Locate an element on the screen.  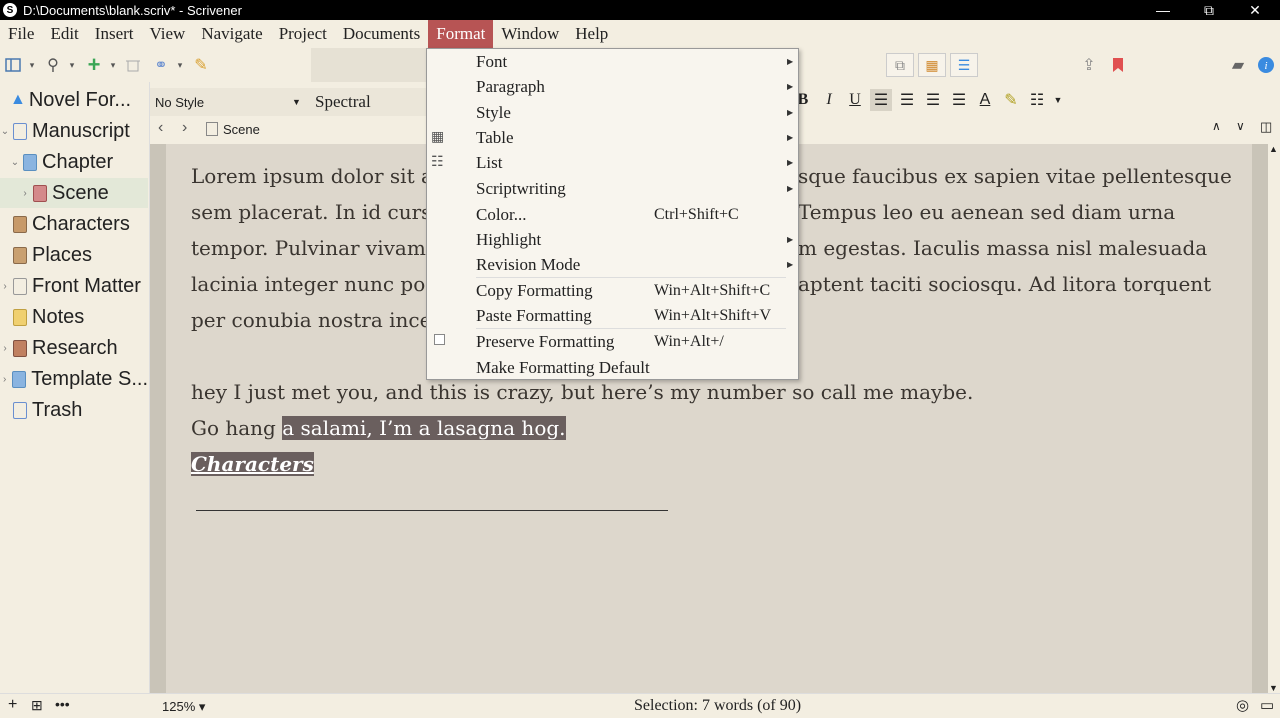
single-view-icon: ⧉ is located at coordinates (900, 65).